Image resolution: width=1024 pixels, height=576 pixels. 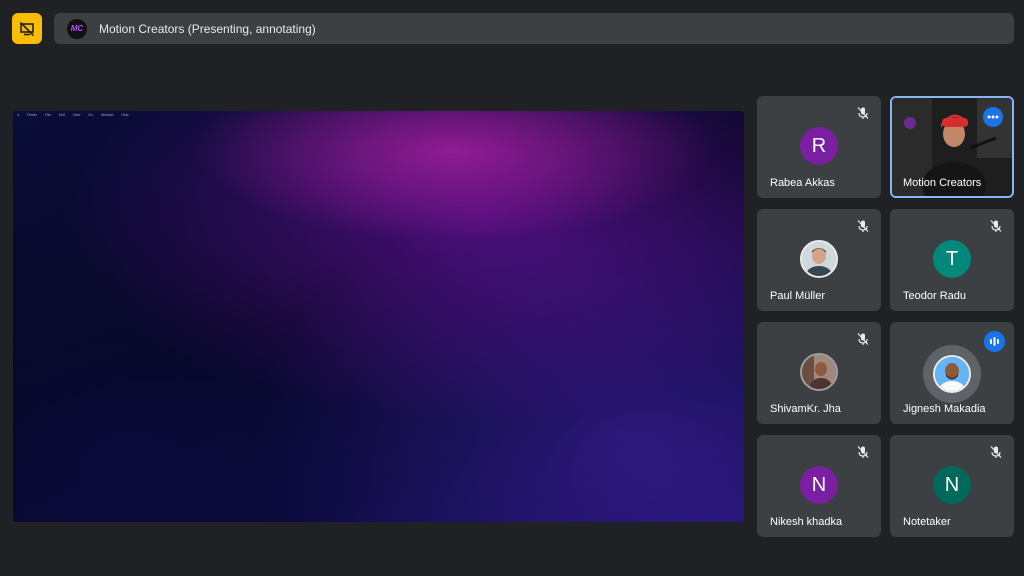 I want to click on participant-tile-shivamkr-jha: ShivamKr. Jha, so click(x=819, y=373).